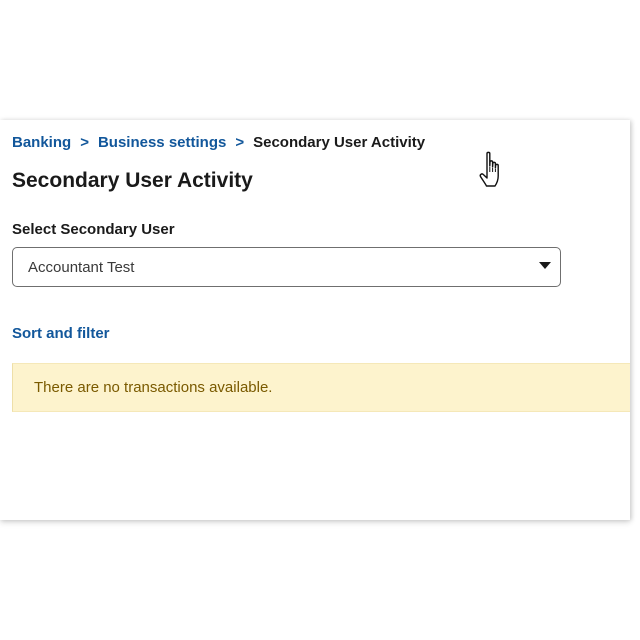 This screenshot has width=640, height=640. I want to click on notice-text: There are no transactions available., so click(153, 387).